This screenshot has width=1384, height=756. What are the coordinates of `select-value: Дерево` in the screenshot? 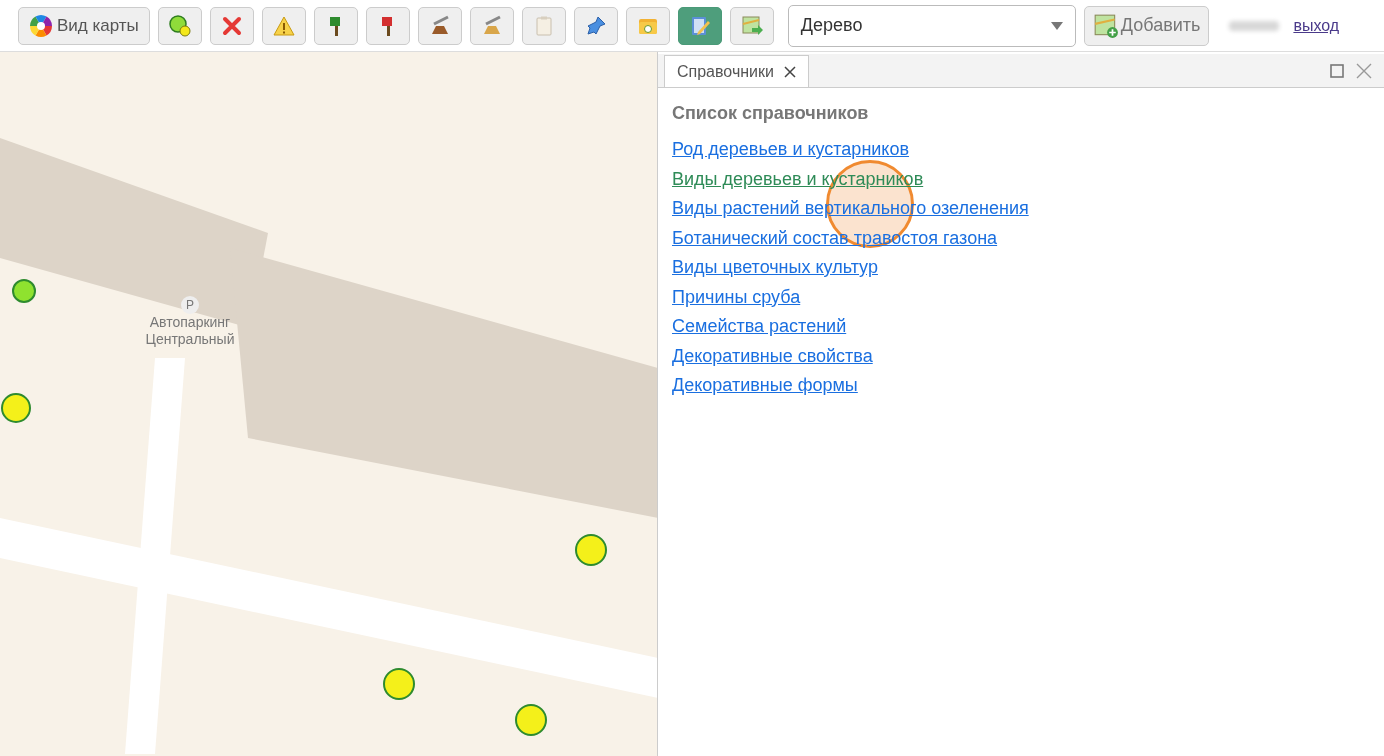 It's located at (831, 25).